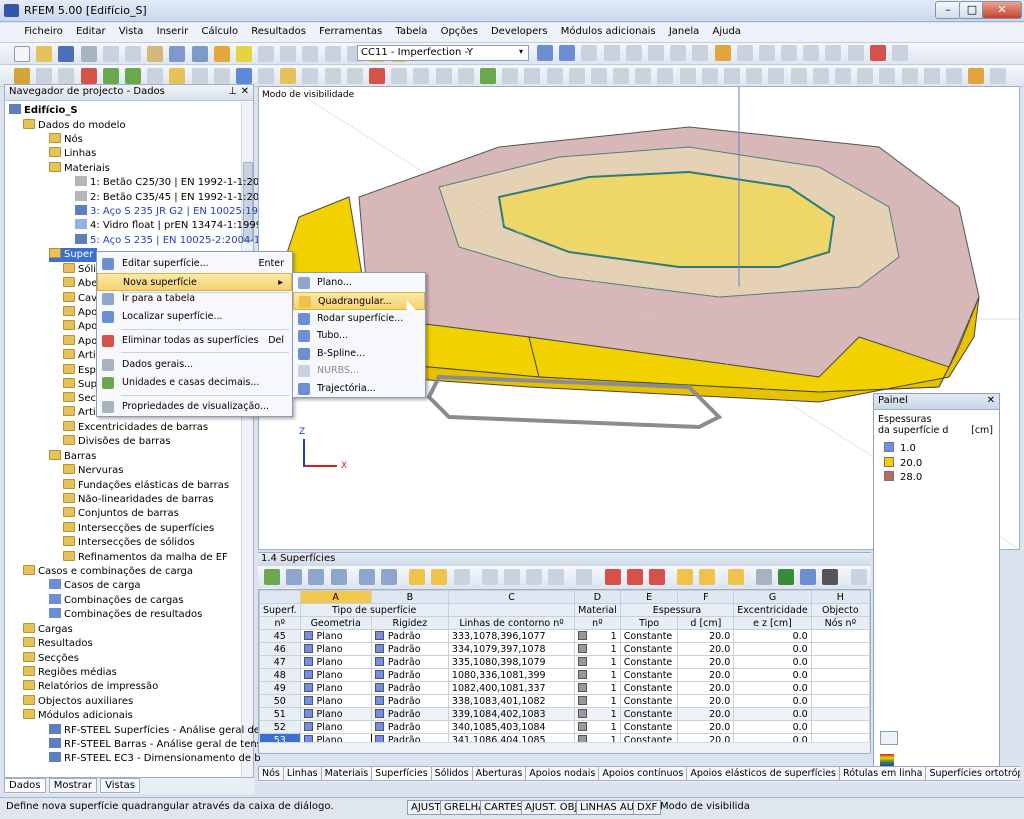 The height and width of the screenshot is (819, 1024). What do you see at coordinates (70, 673) in the screenshot?
I see `tree-average-regions: Regiões médias` at bounding box center [70, 673].